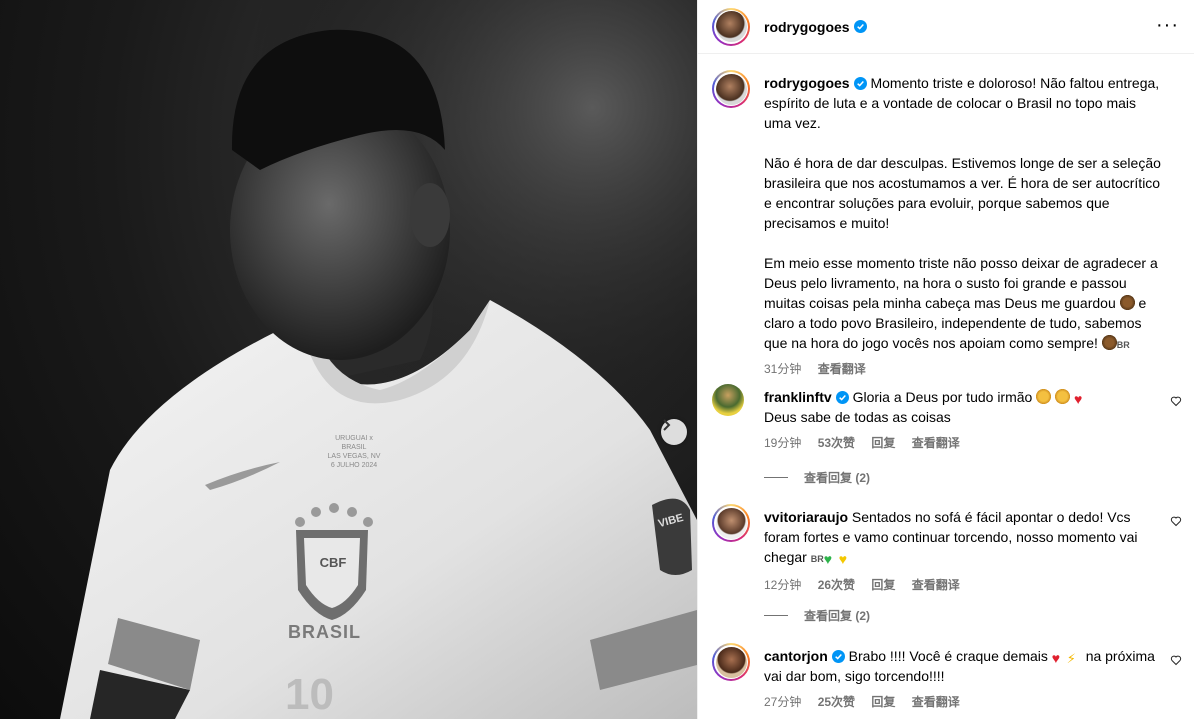 Image resolution: width=1194 pixels, height=719 pixels. Describe the element at coordinates (948, 656) in the screenshot. I see `comment-text: Brabo !!!! Você é craque demais` at that location.